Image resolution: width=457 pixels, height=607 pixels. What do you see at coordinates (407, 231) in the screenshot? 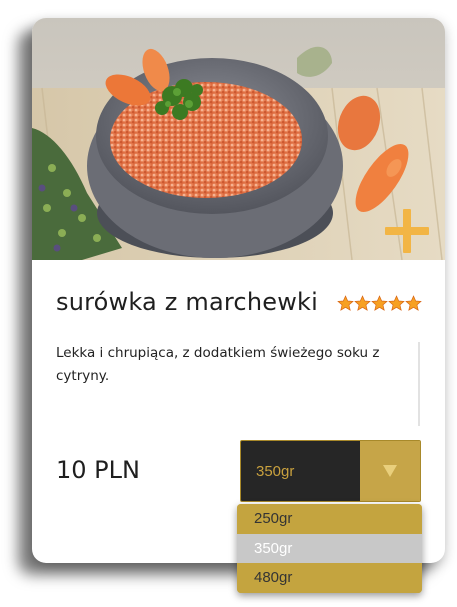
I see `plus-icon` at bounding box center [407, 231].